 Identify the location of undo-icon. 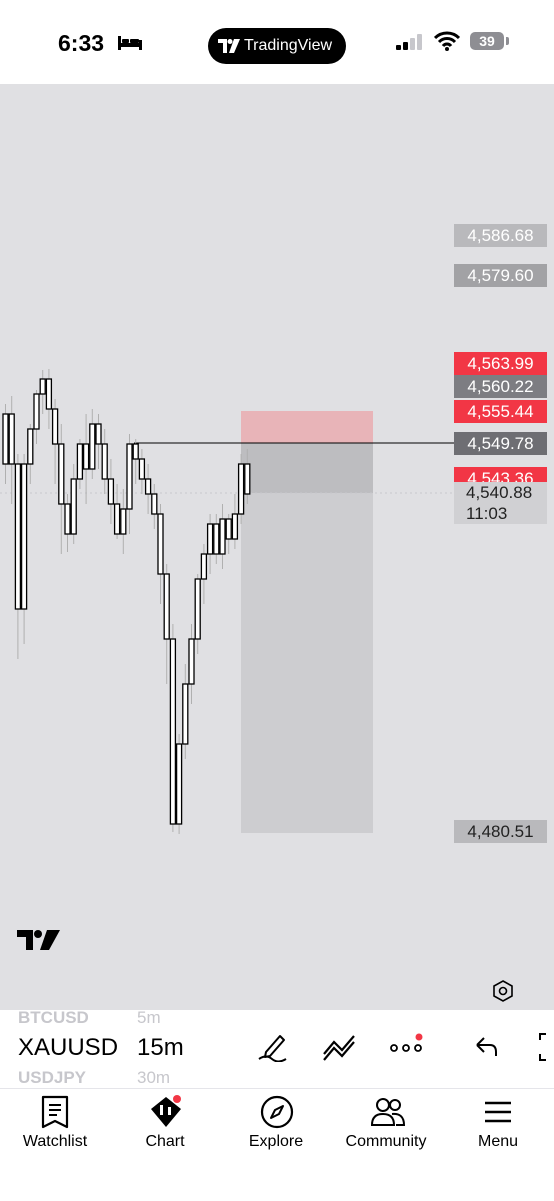
(487, 1047).